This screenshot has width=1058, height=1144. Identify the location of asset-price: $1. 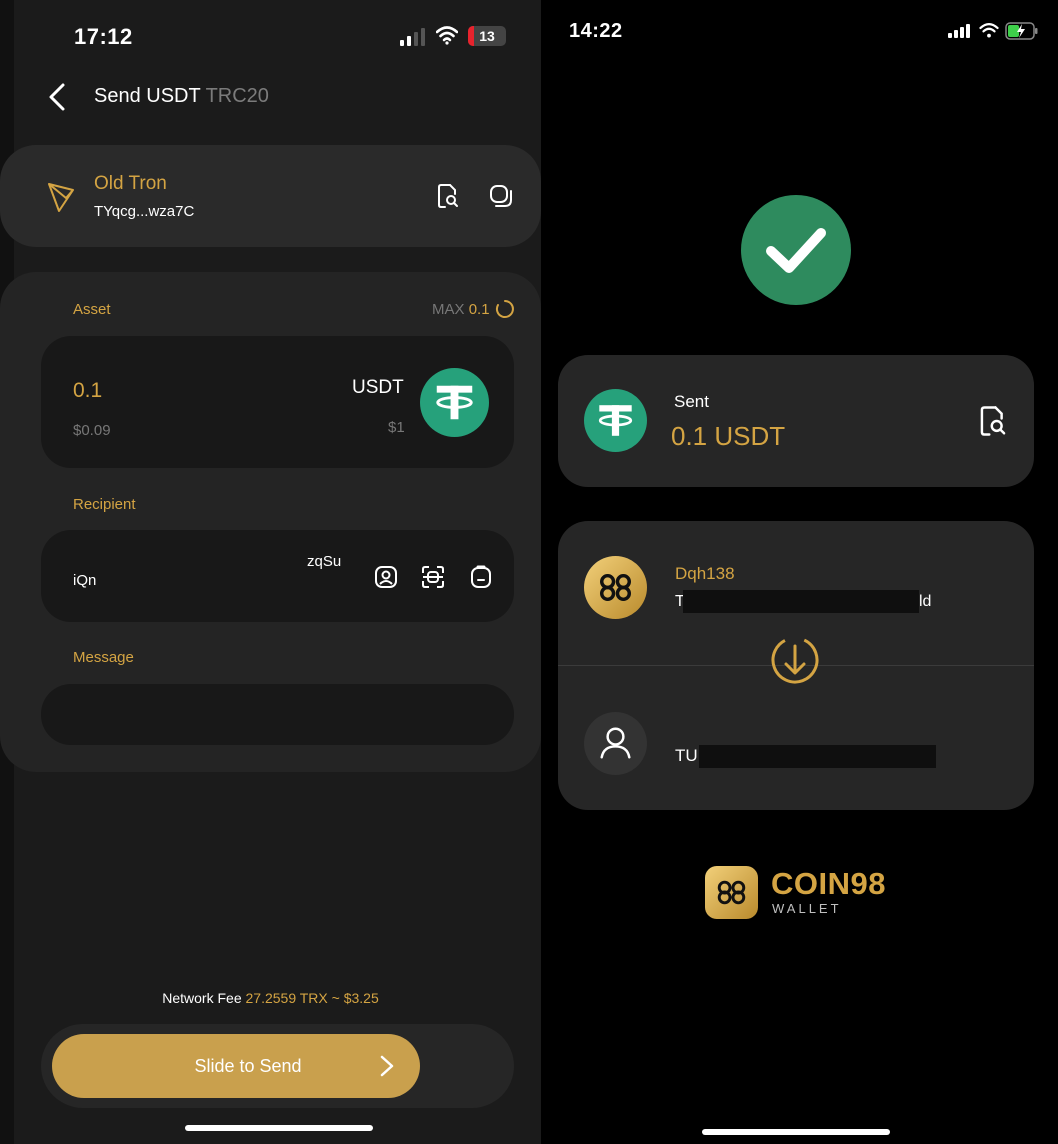
(396, 427).